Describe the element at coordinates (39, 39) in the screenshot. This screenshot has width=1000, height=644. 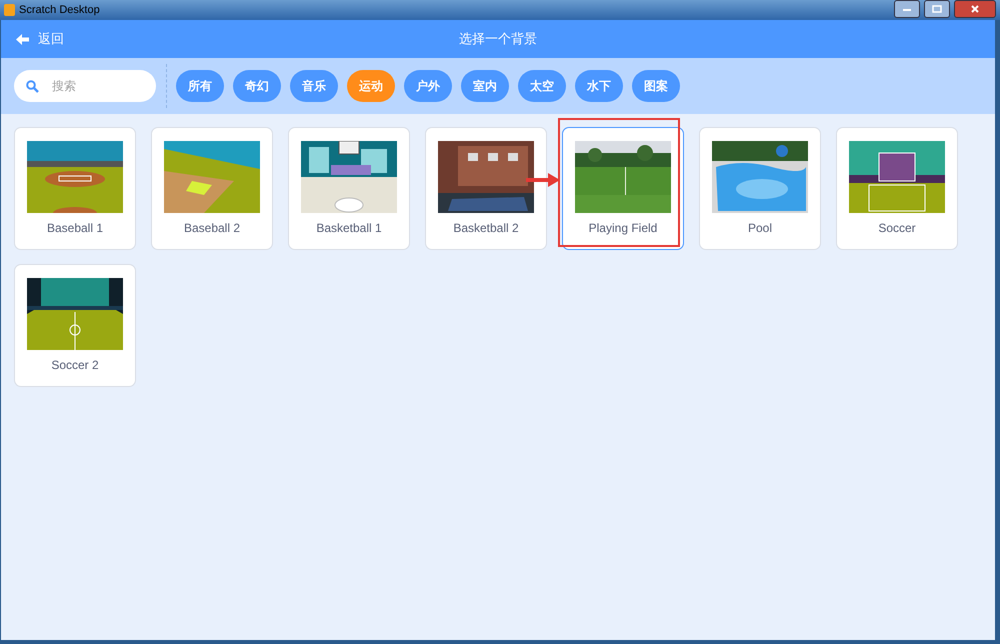
I see `back-button: 返回` at that location.